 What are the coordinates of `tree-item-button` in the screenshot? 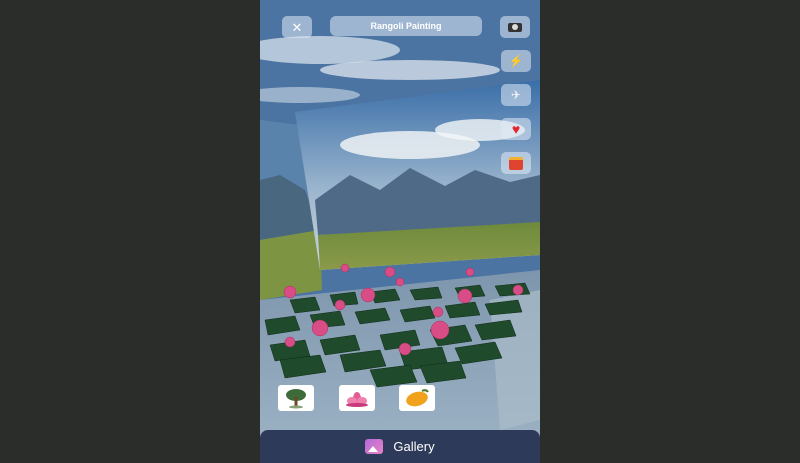 It's located at (296, 398).